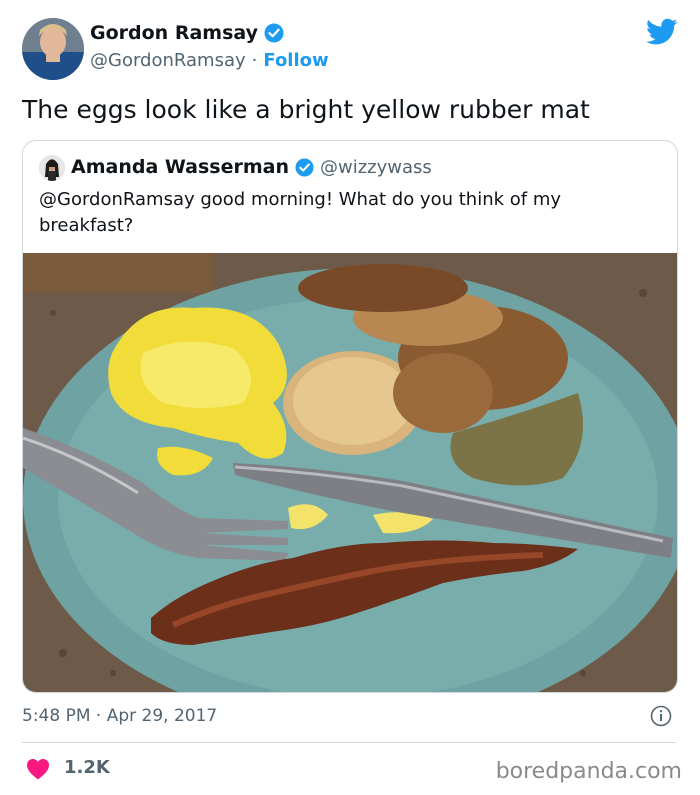  Describe the element at coordinates (168, 60) in the screenshot. I see `author-handle: @GordonRamsay` at that location.